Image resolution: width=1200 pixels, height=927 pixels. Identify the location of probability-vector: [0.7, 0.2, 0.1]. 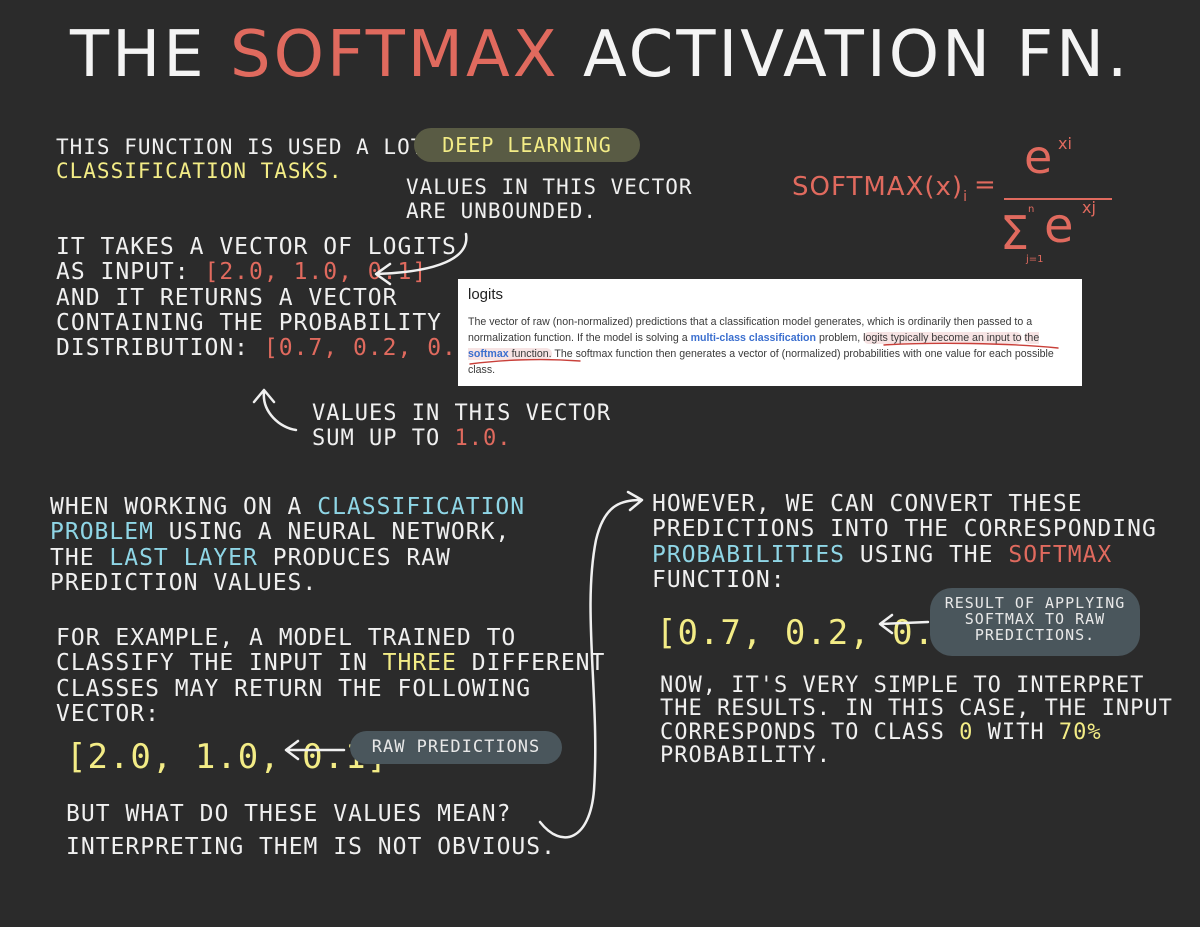
(375, 348).